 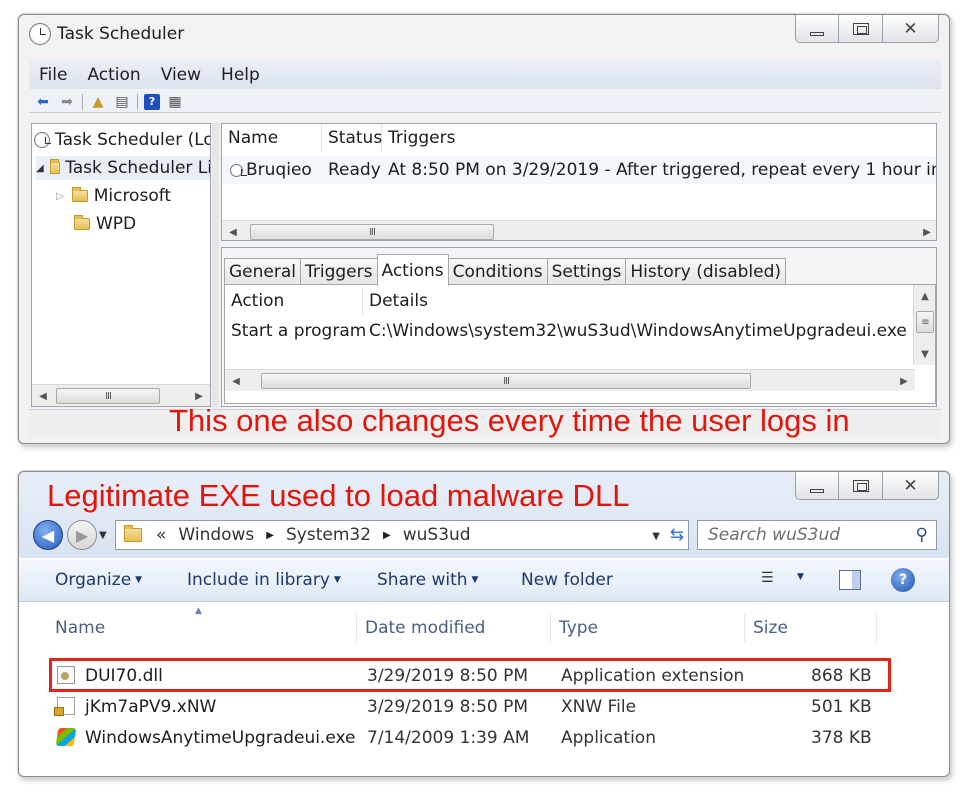 What do you see at coordinates (427, 580) in the screenshot?
I see `share-with-button: Share with ▼` at bounding box center [427, 580].